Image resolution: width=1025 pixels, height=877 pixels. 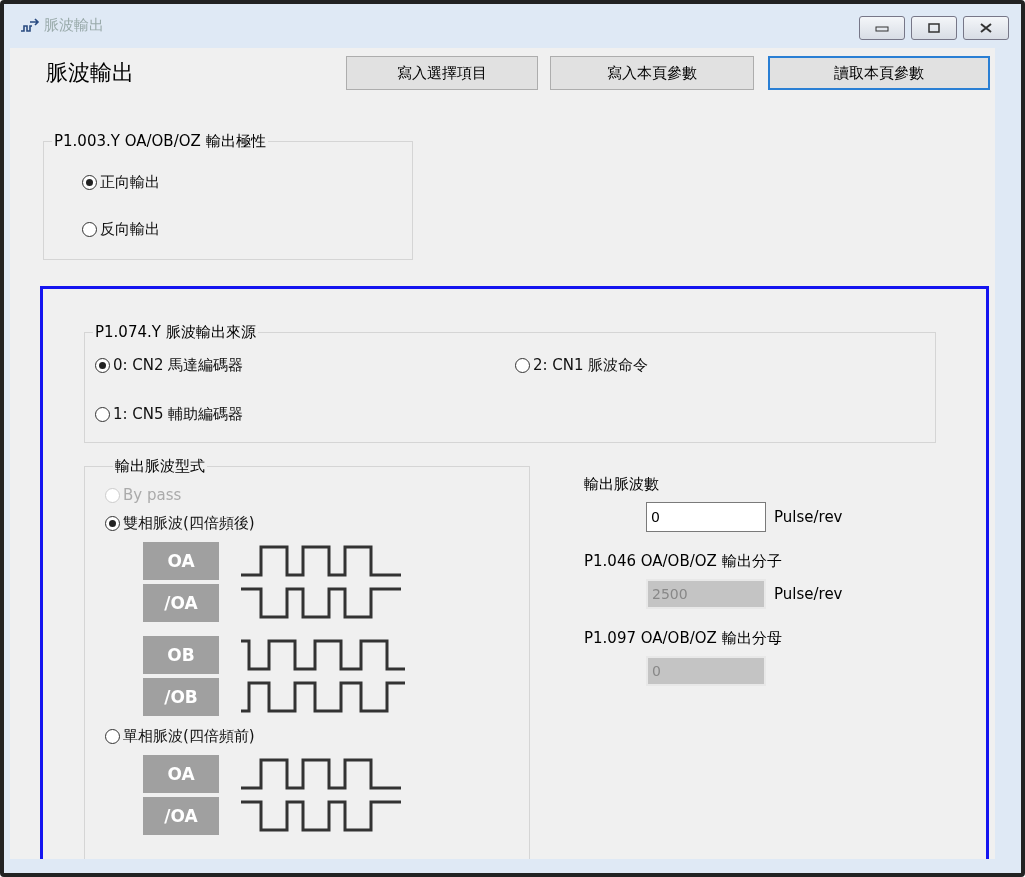 I want to click on field-label: P1.046 OA/OB/OZ 輸出分子, so click(x=683, y=561).